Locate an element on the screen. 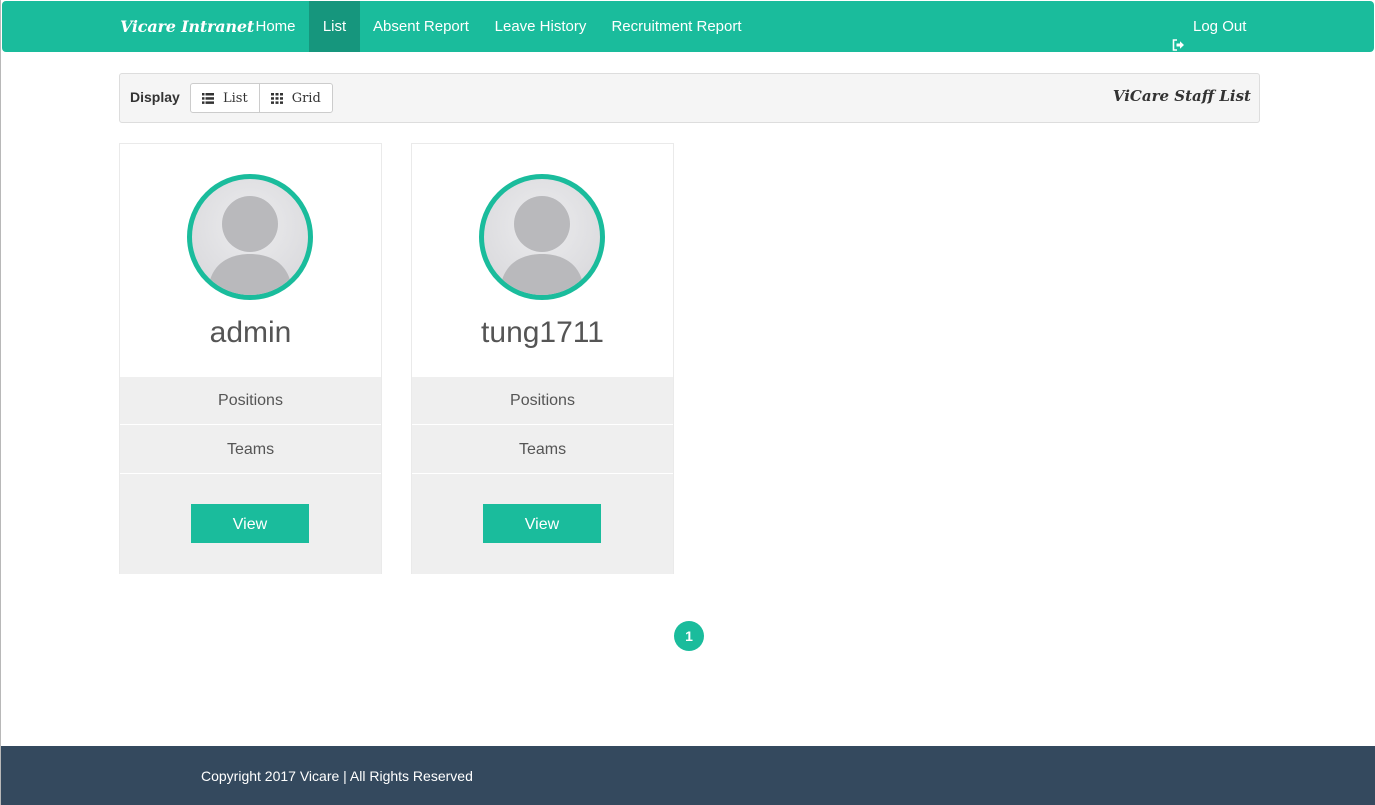  staff-name: admin is located at coordinates (250, 332).